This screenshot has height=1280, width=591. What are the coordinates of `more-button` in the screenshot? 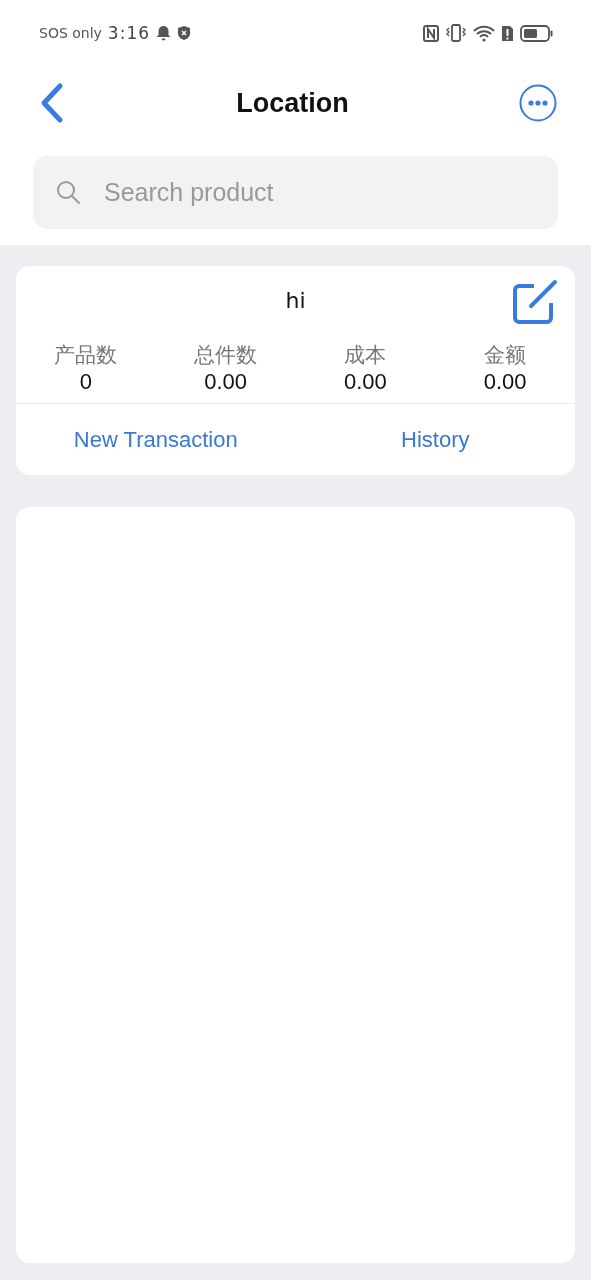 It's located at (538, 103).